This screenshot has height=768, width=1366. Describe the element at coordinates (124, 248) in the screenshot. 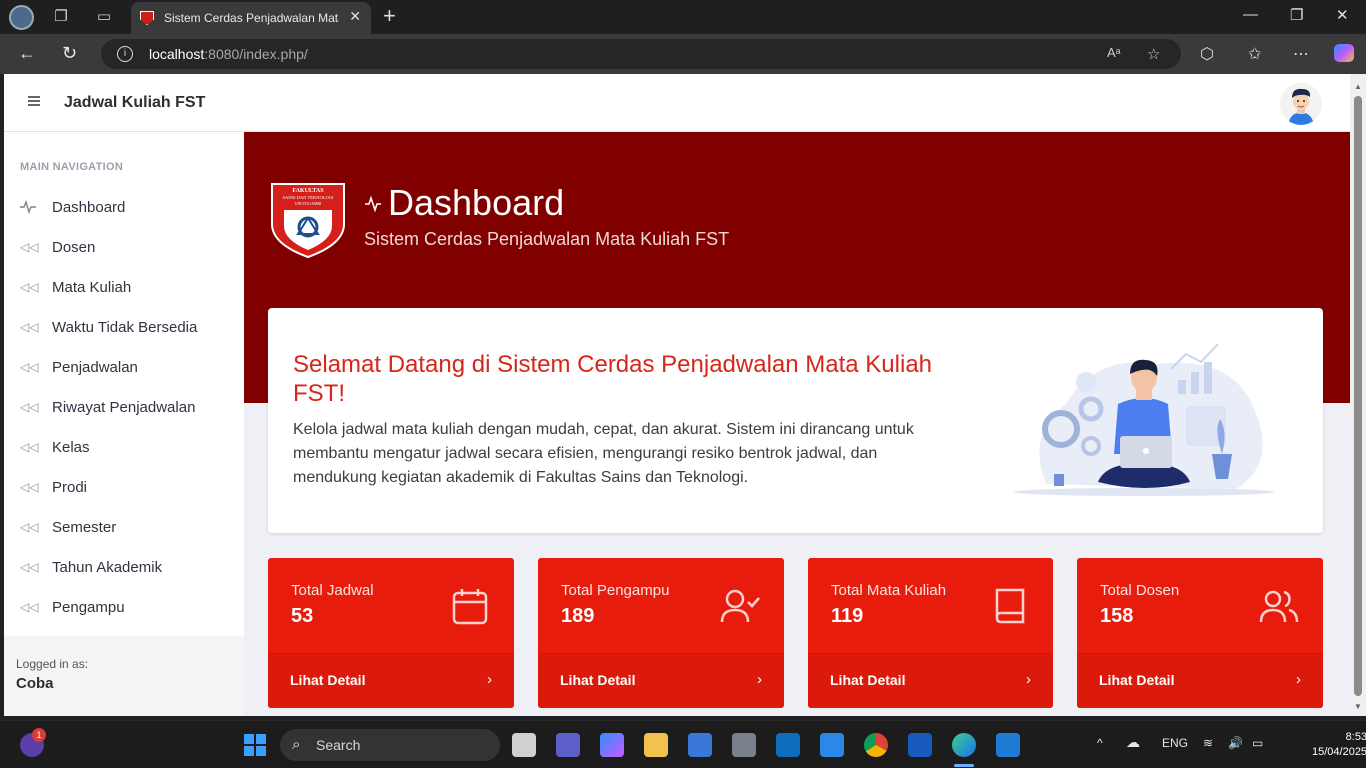

I see `sidebar-item-dosen: ◁◁ Dosen` at that location.